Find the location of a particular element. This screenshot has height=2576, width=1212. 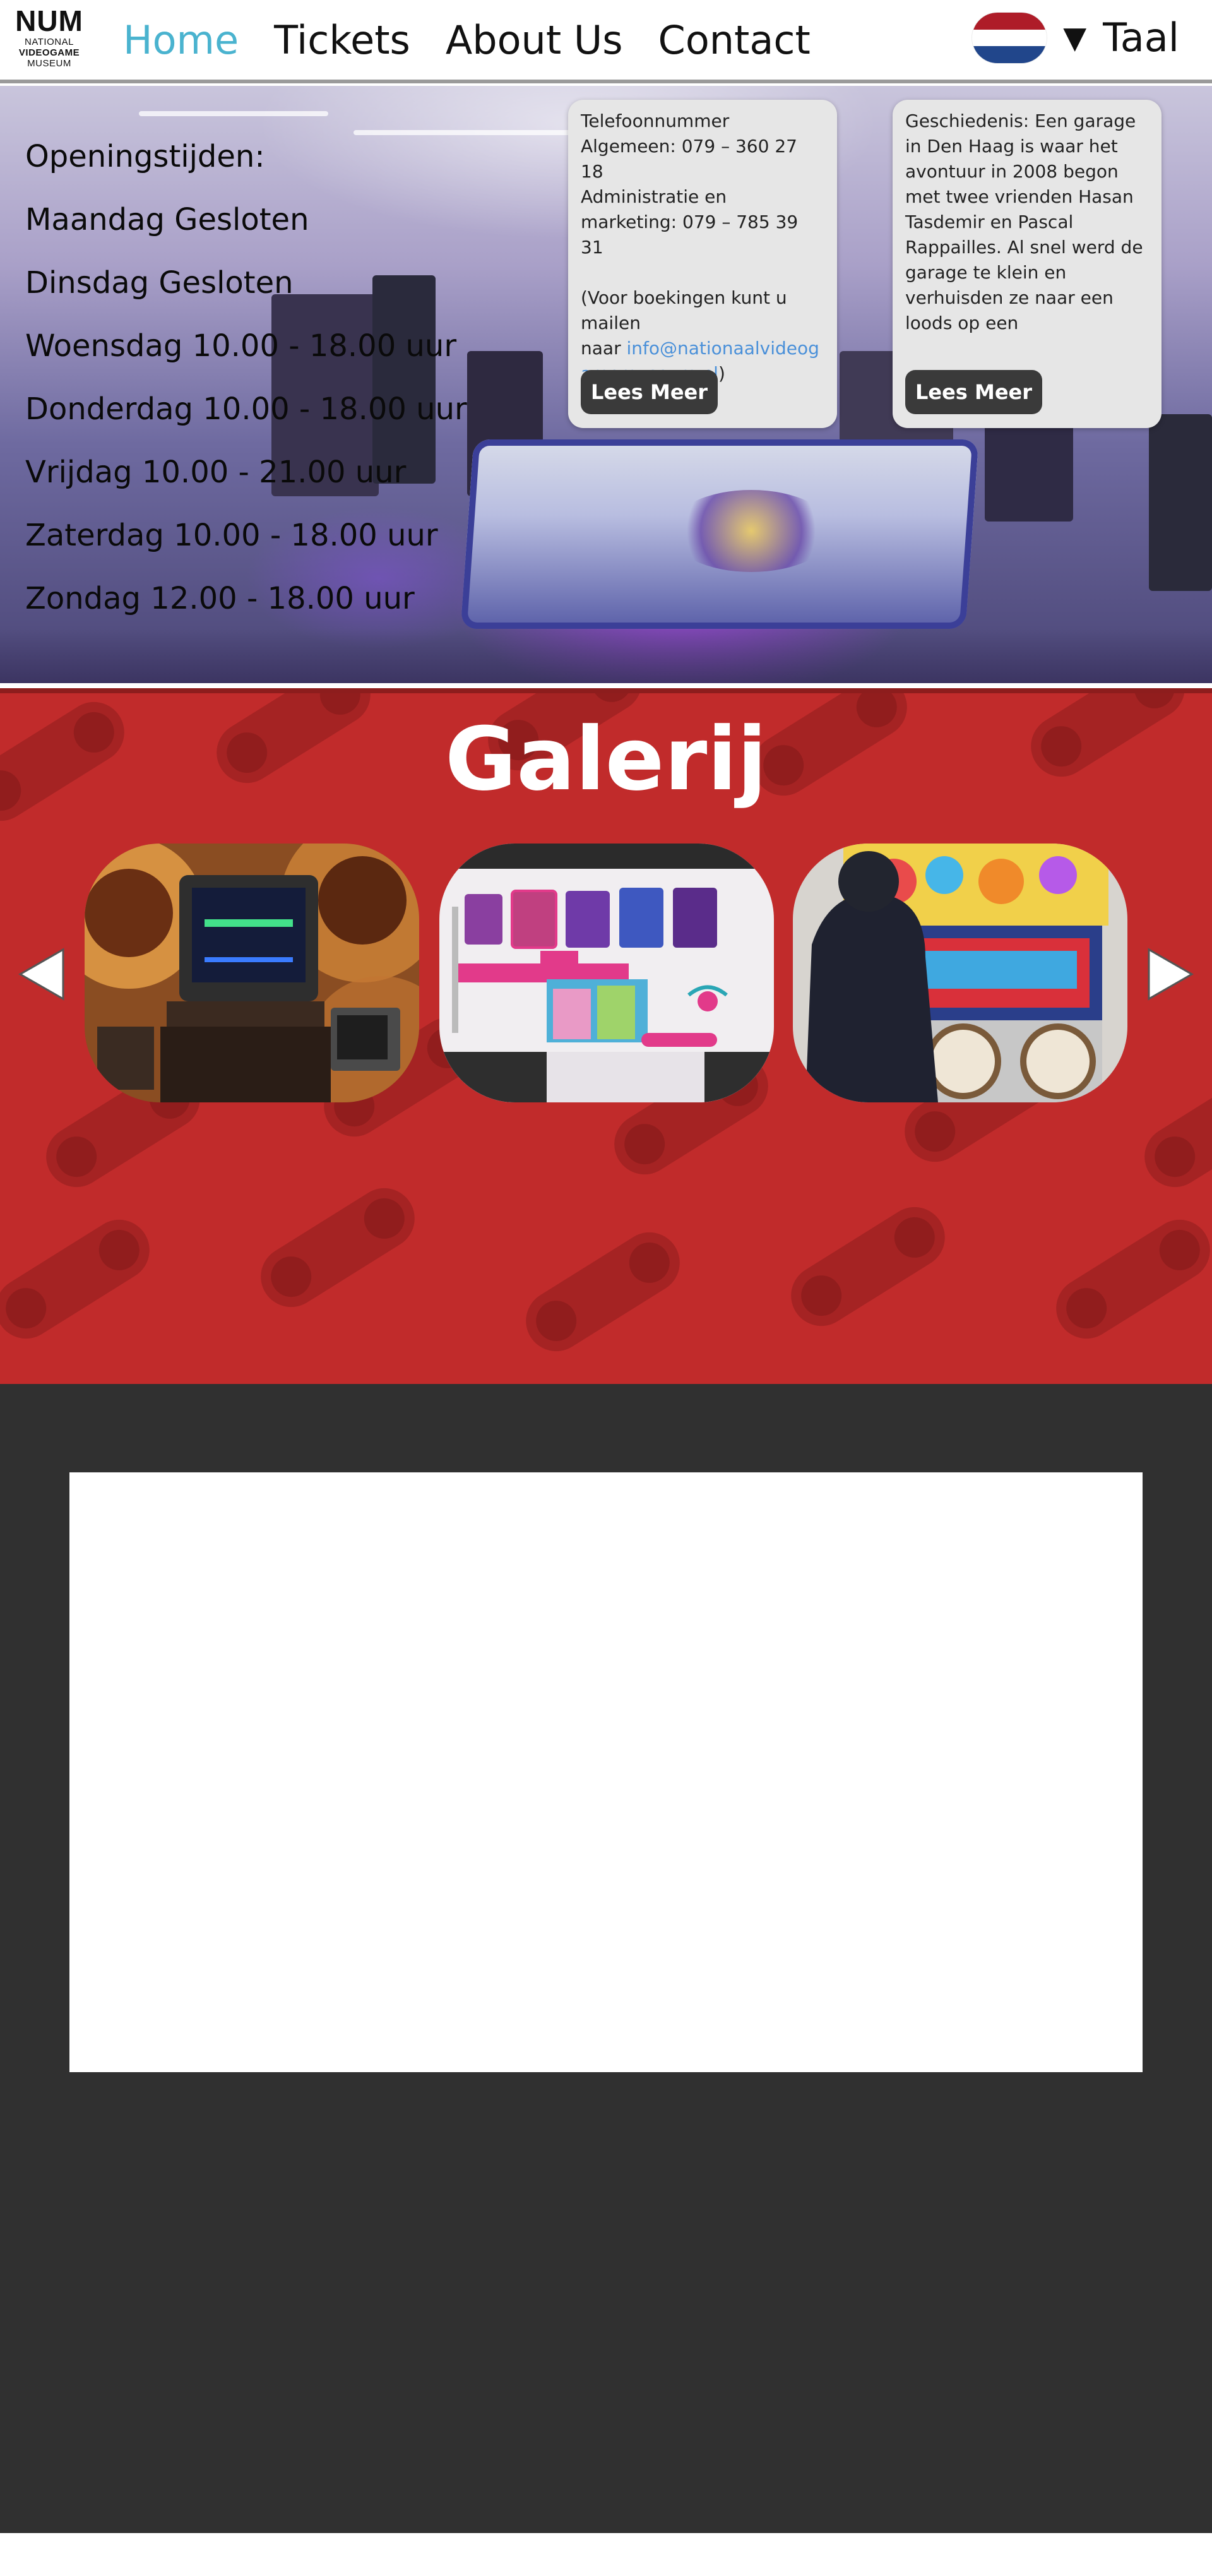

gallery-image-drum-arcade is located at coordinates (960, 973).